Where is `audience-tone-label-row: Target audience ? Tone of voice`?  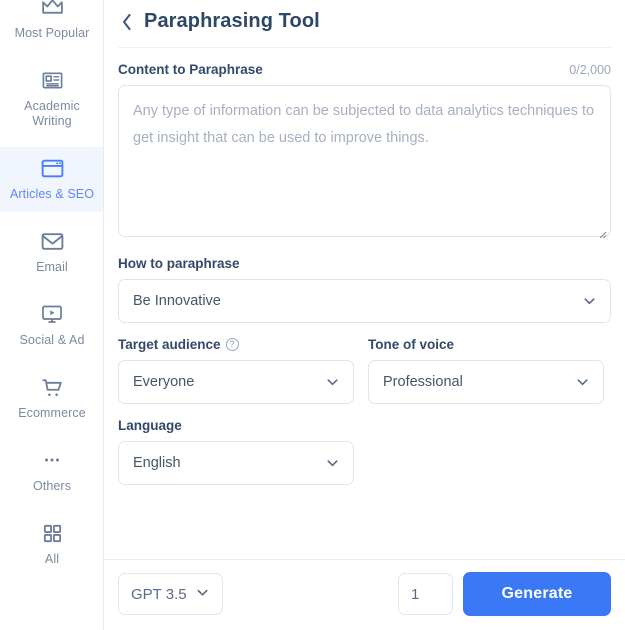 audience-tone-label-row: Target audience ? Tone of voice is located at coordinates (364, 341).